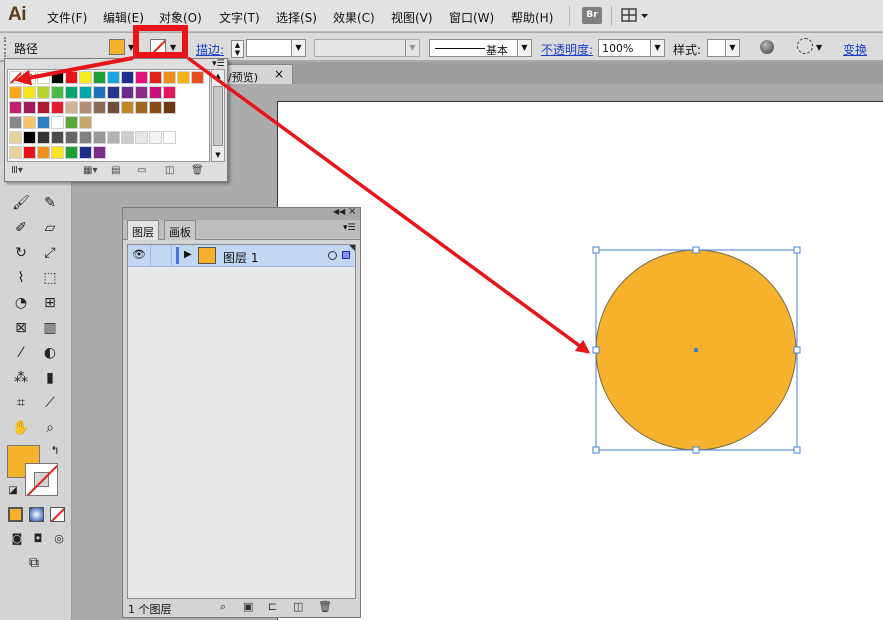  What do you see at coordinates (346, 255) in the screenshot?
I see `layer-selection-indicator` at bounding box center [346, 255].